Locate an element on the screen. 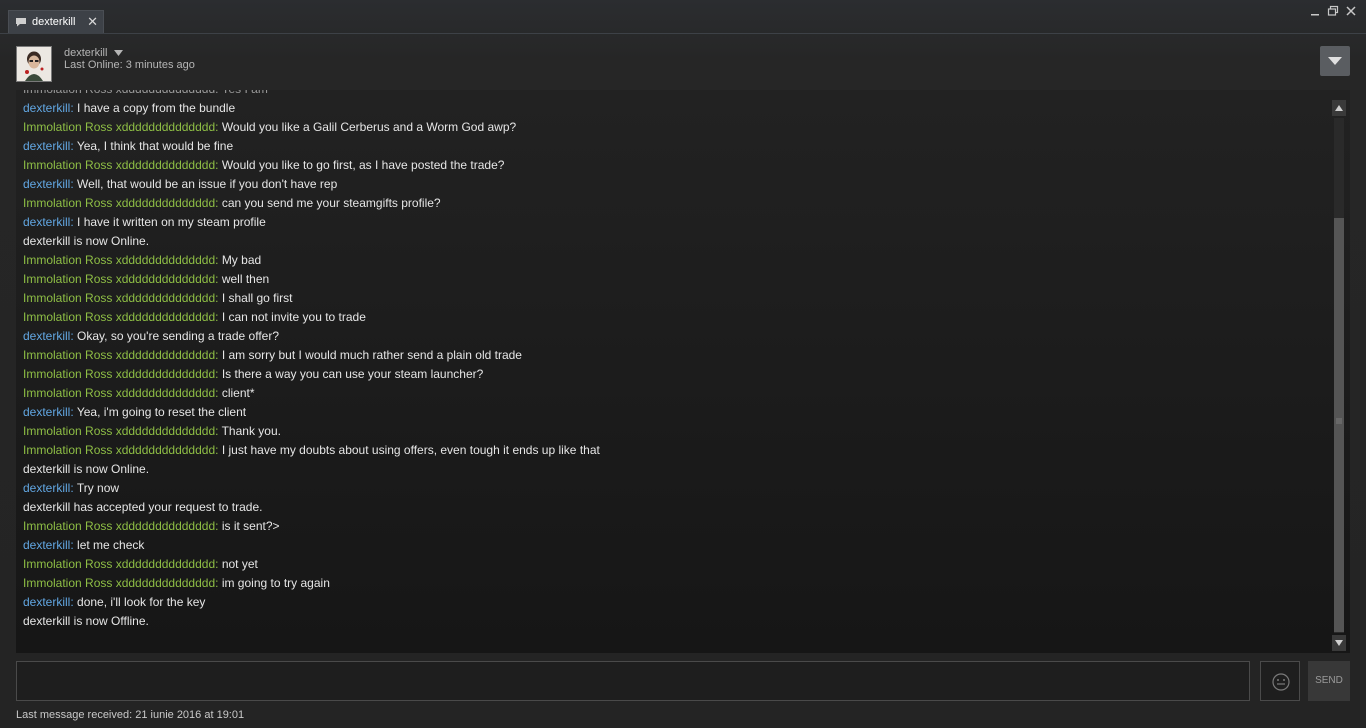 This screenshot has height=728, width=1366. message-text: Try now is located at coordinates (98, 488).